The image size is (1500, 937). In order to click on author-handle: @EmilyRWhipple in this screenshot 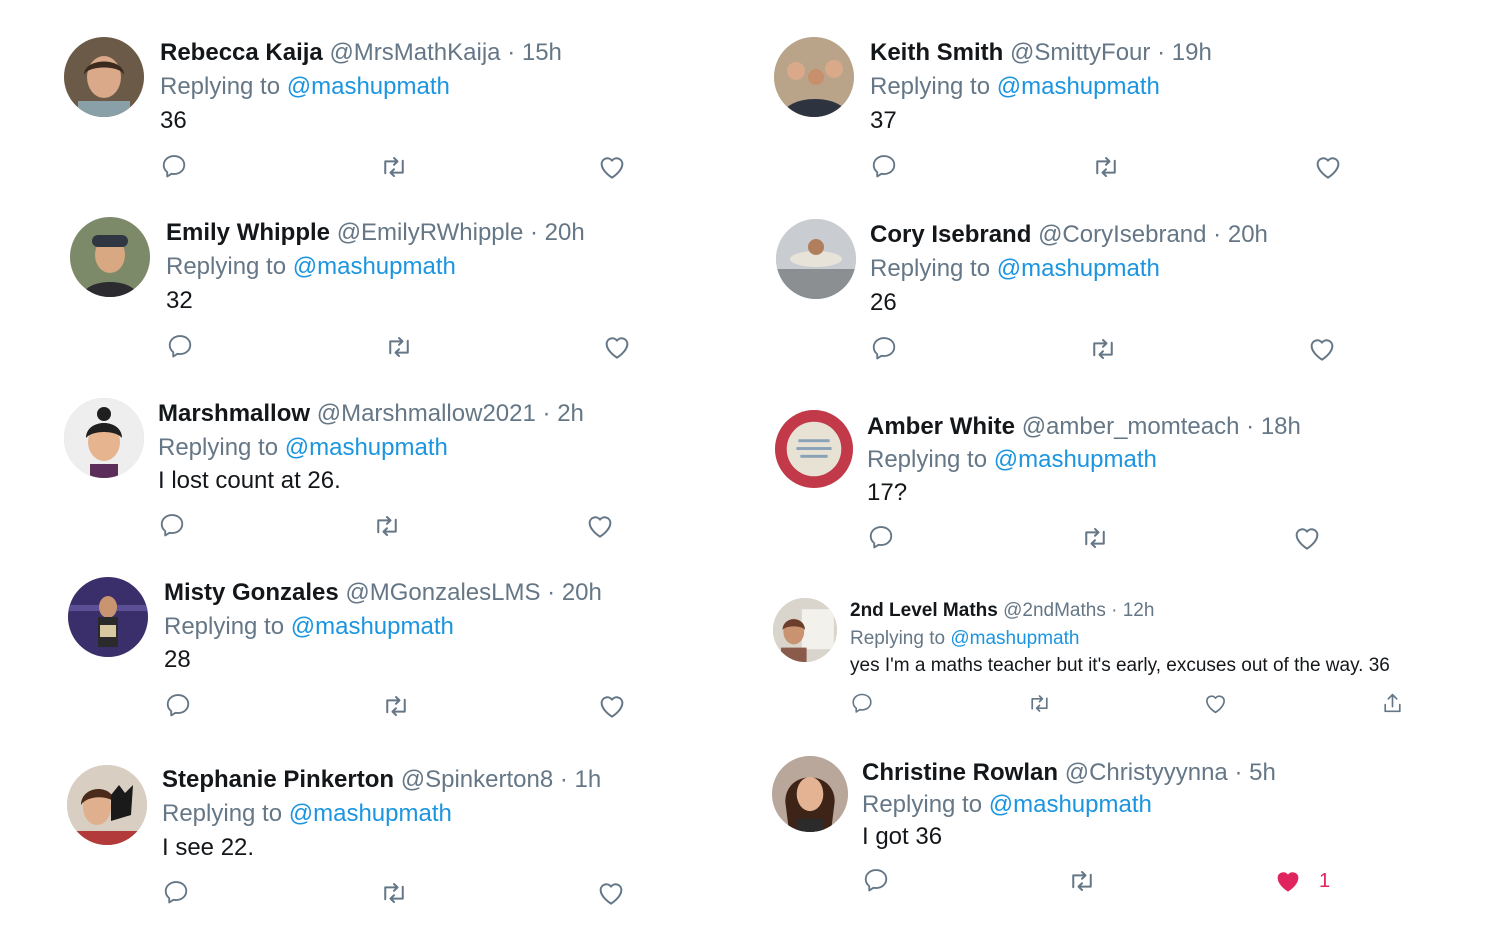, I will do `click(430, 232)`.